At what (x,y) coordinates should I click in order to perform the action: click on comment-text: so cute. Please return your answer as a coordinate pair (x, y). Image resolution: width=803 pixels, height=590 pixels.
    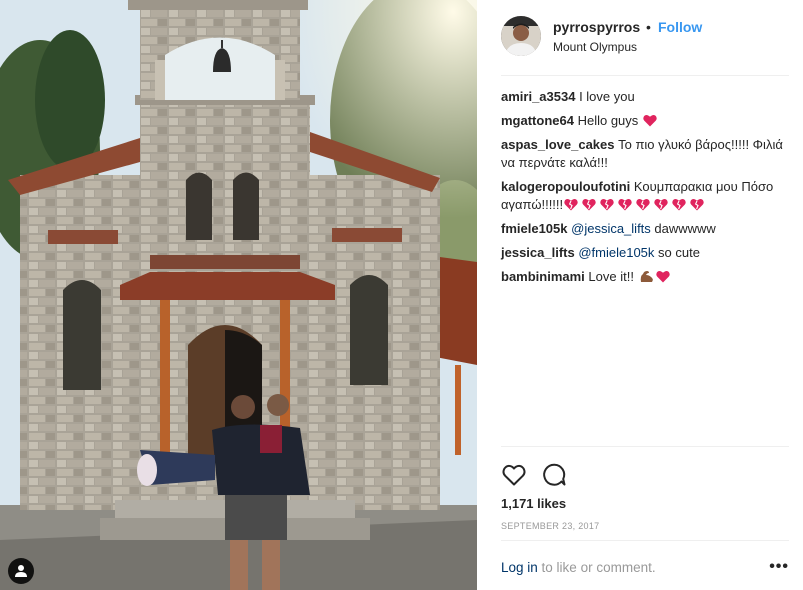
    Looking at the image, I should click on (677, 252).